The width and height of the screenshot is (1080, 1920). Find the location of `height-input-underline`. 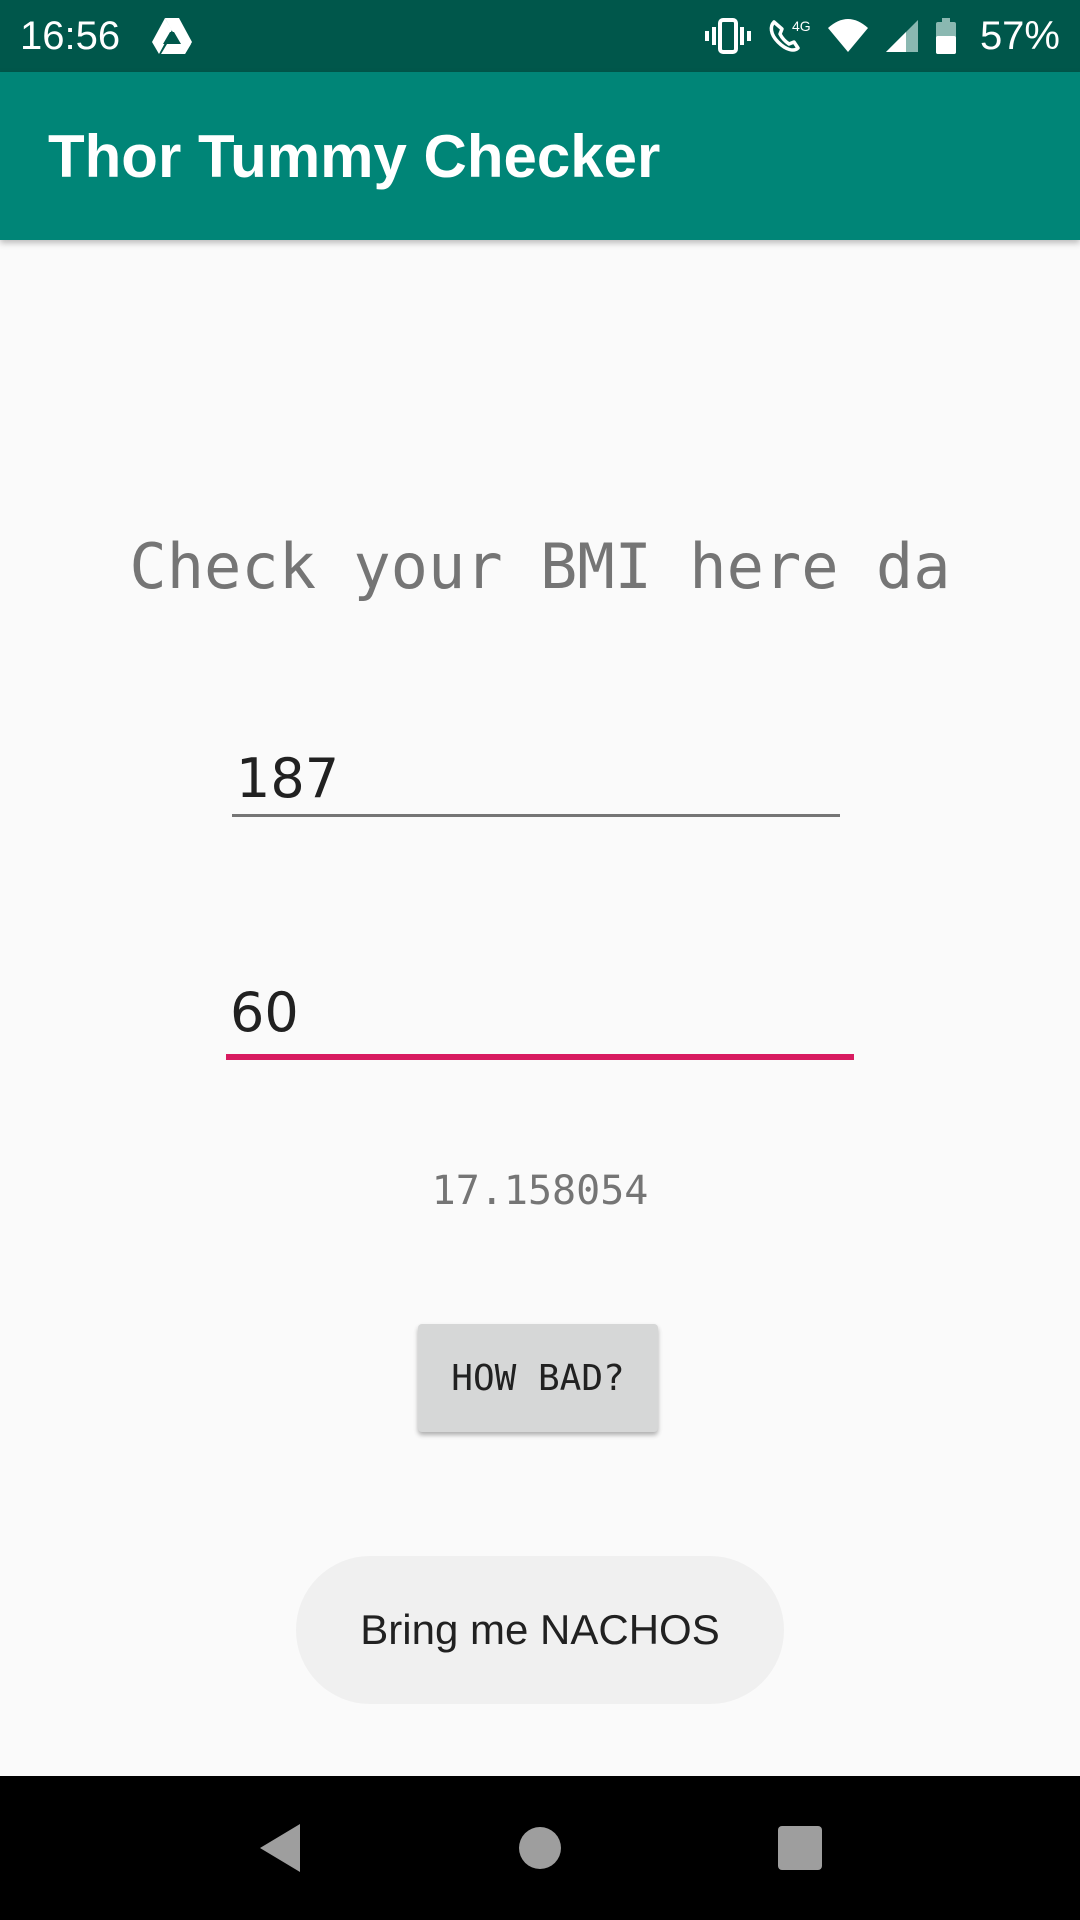

height-input-underline is located at coordinates (536, 815).